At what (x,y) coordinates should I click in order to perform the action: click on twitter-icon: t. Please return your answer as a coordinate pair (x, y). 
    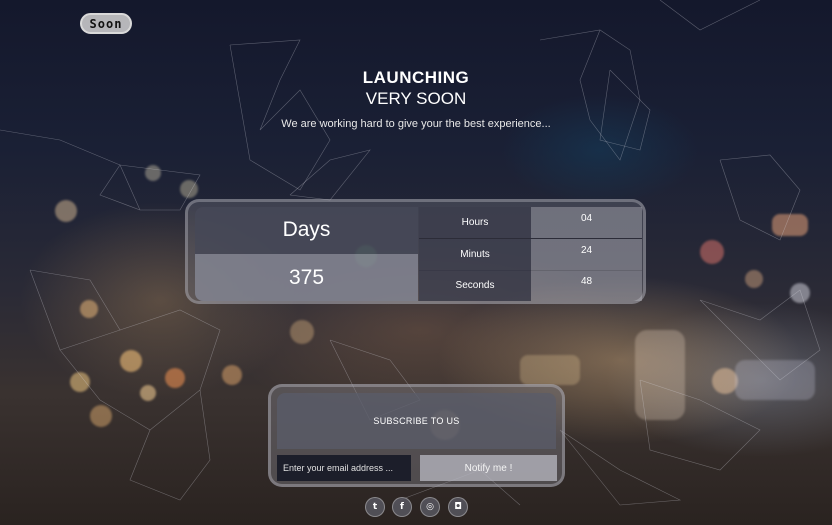
    Looking at the image, I should click on (375, 507).